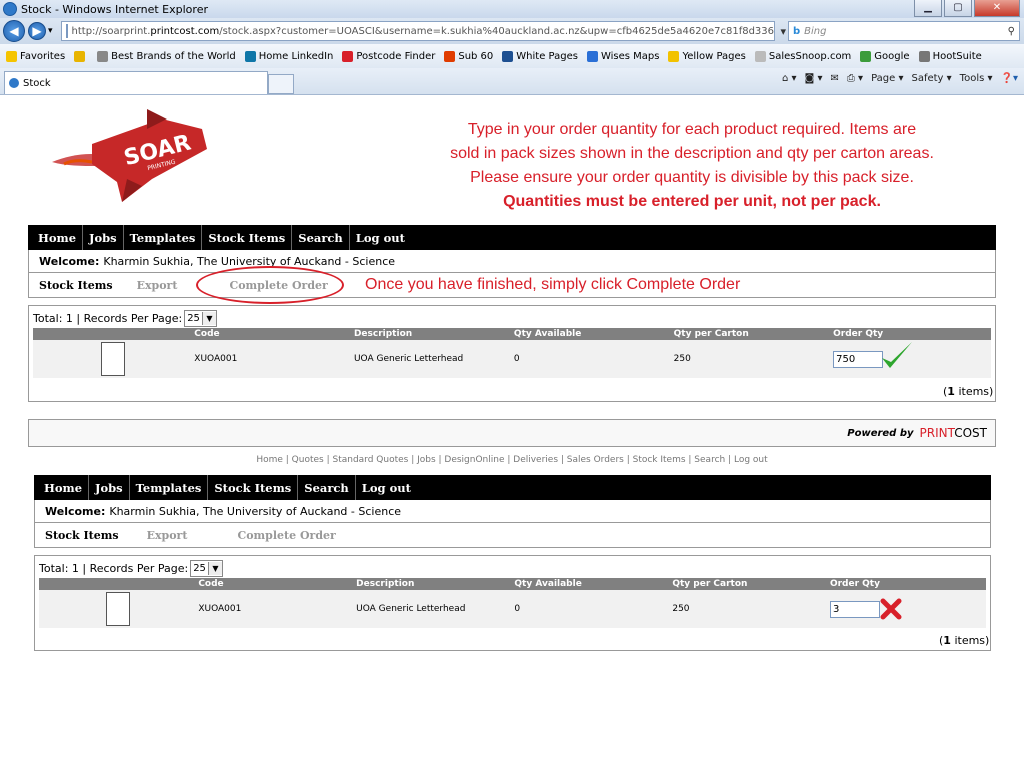  Describe the element at coordinates (111, 31) in the screenshot. I see `url-prefix: http://soarprint.` at that location.